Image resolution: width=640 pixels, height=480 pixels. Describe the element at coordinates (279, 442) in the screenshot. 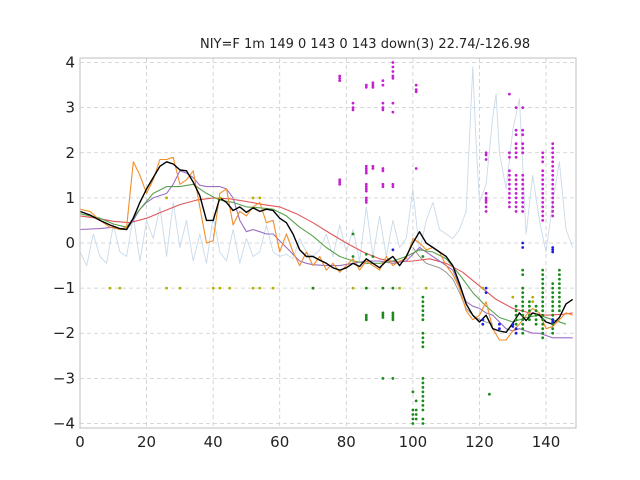

I see `x-tick-label: 60` at that location.